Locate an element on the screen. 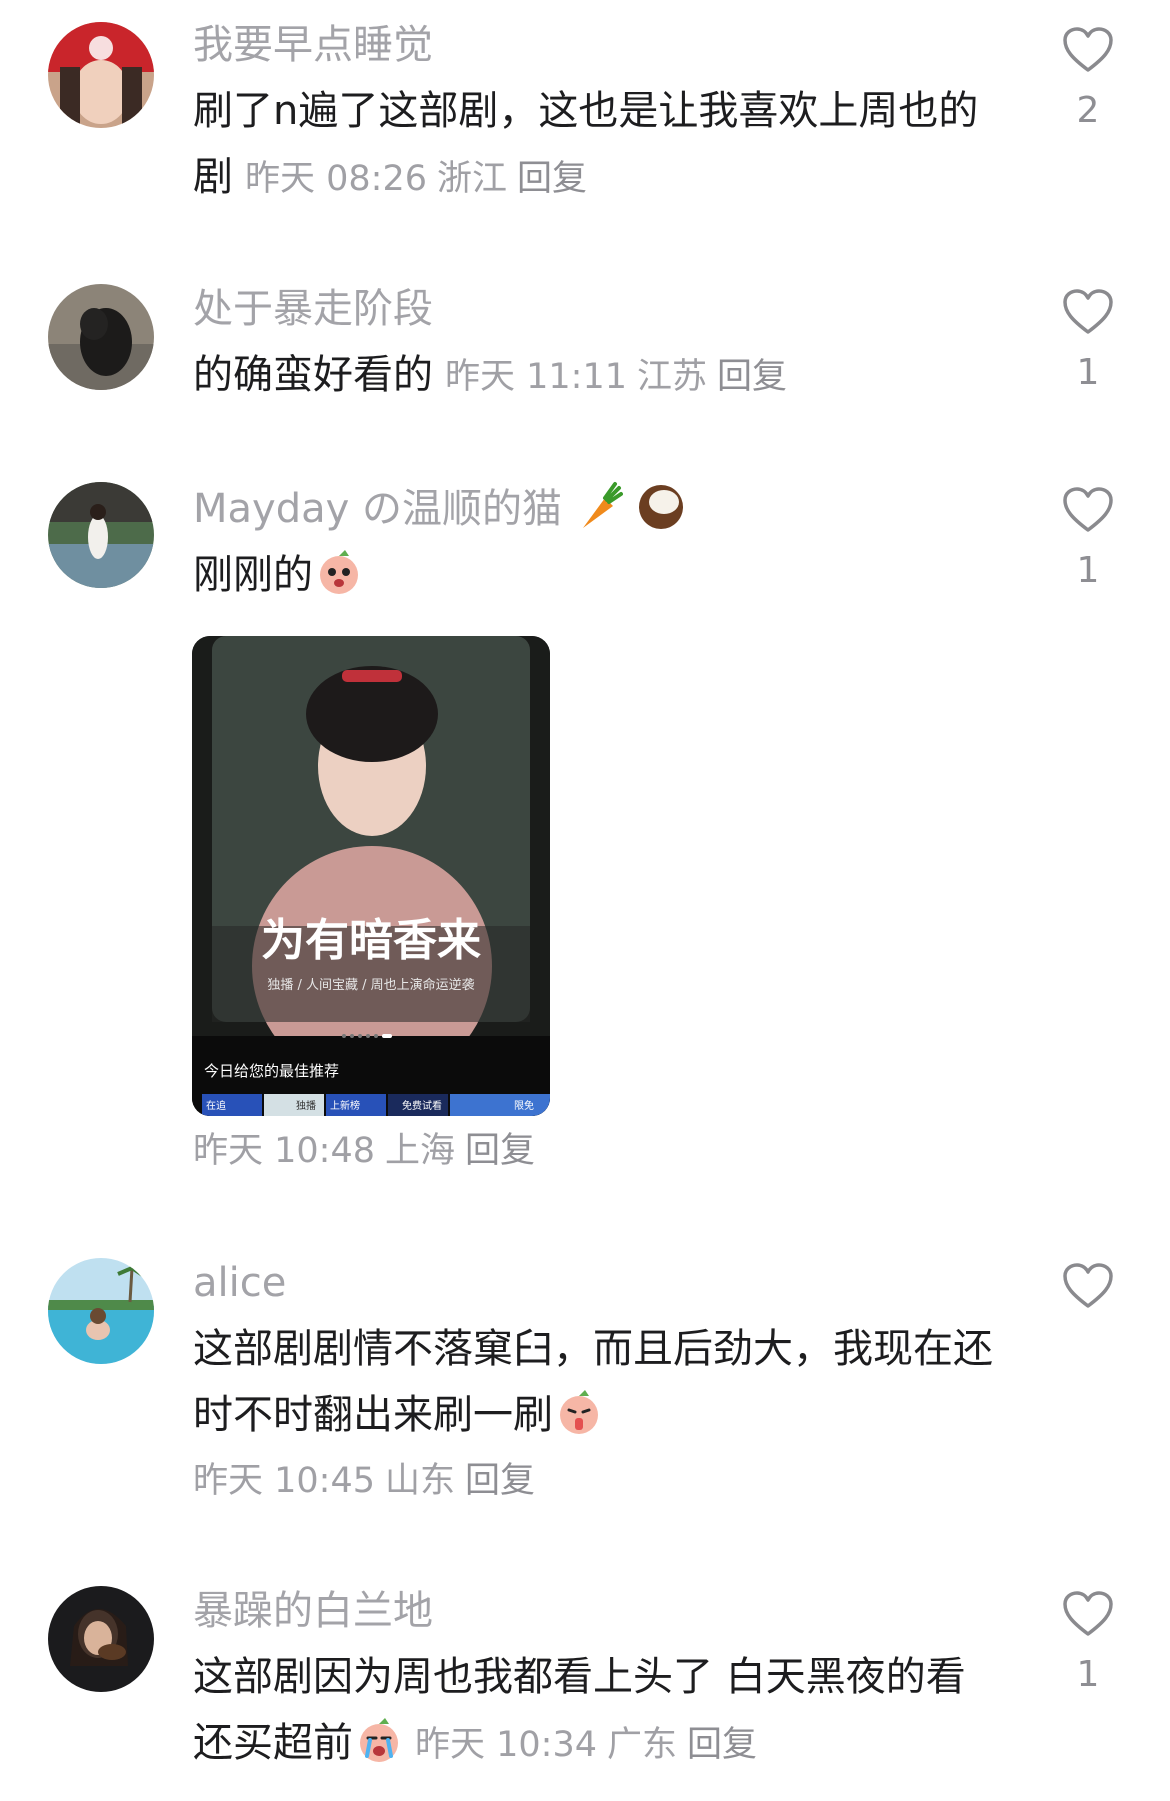 The width and height of the screenshot is (1170, 1801). poster-banner: 今日给您的最佳推荐 is located at coordinates (272, 1071).